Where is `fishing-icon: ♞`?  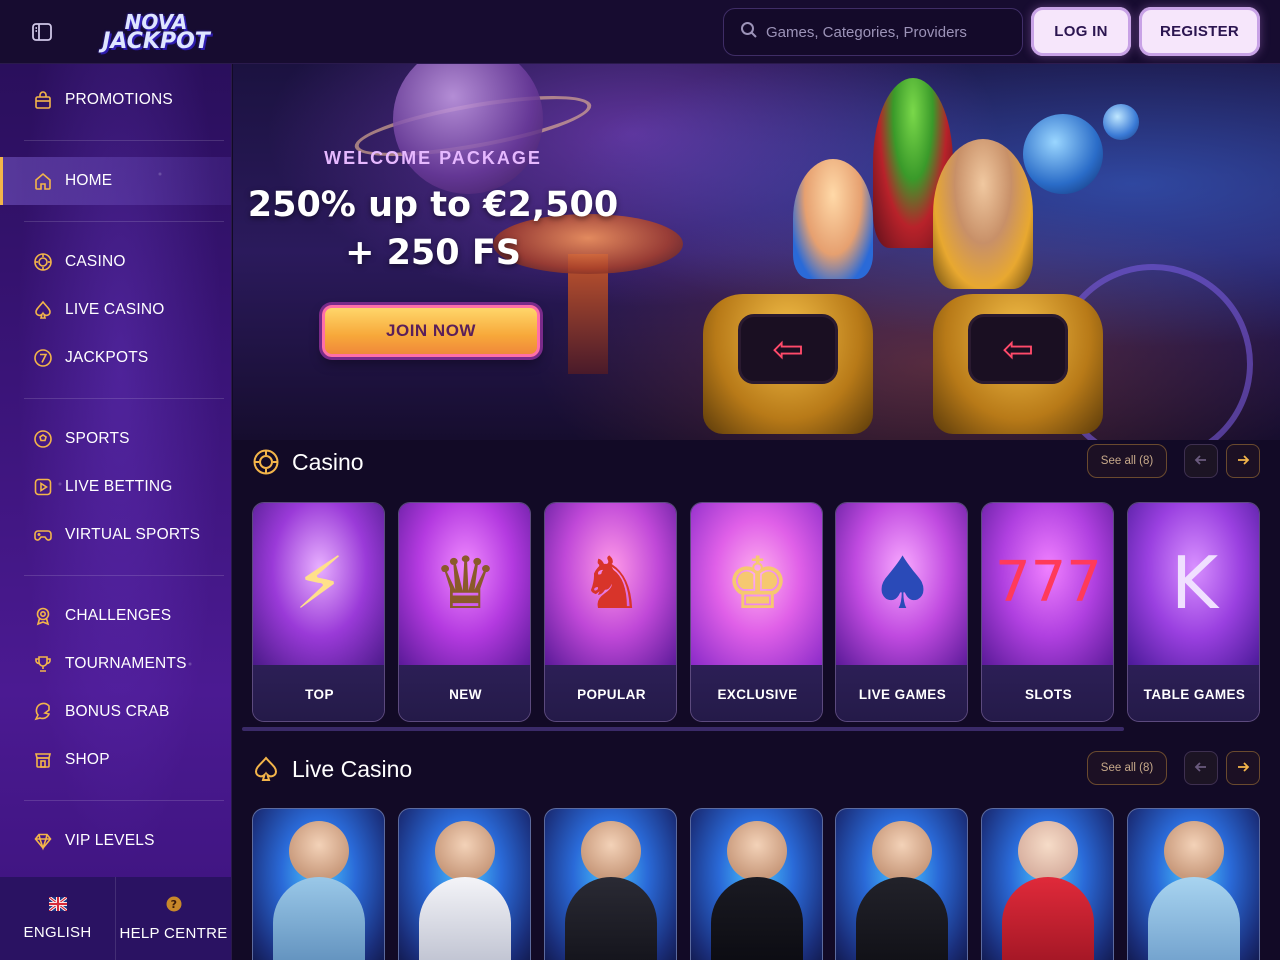 fishing-icon: ♞ is located at coordinates (611, 583).